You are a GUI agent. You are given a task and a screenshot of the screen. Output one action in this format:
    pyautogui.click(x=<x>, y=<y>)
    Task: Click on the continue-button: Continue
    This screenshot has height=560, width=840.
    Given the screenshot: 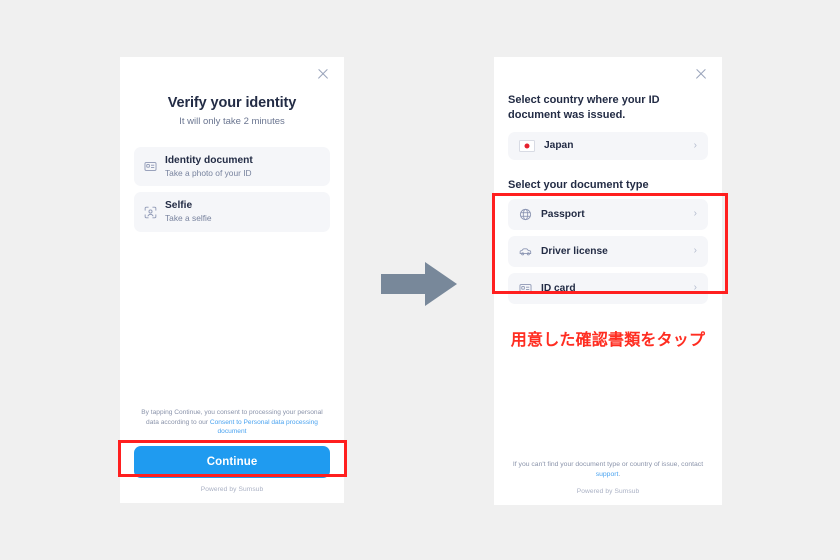 What is the action you would take?
    pyautogui.click(x=232, y=462)
    